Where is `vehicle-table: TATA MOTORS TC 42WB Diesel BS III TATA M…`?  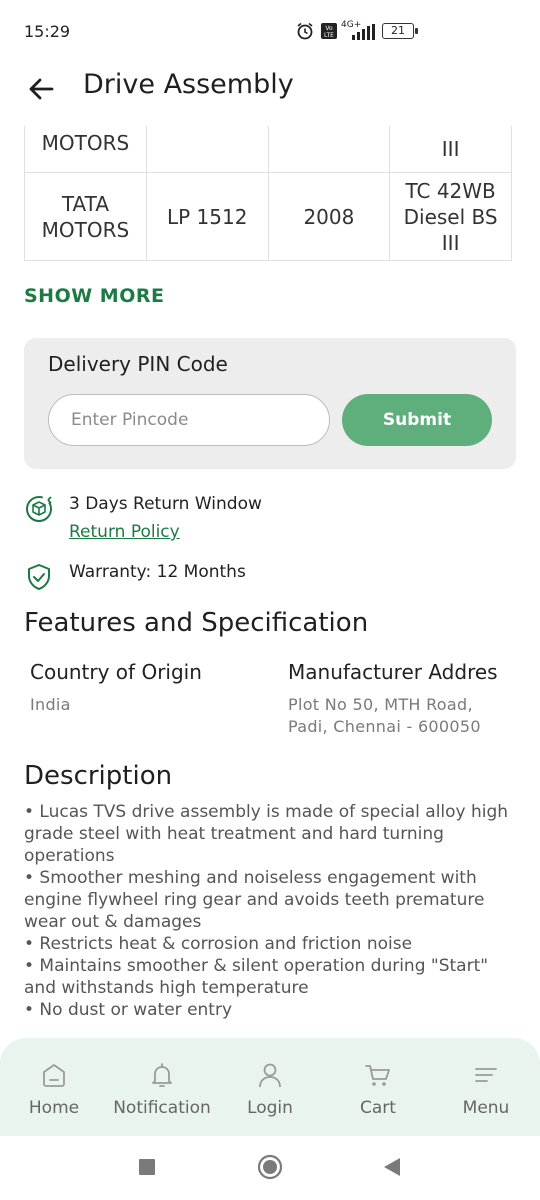
vehicle-table: TATA MOTORS TC 42WB Diesel BS III TATA M… is located at coordinates (268, 193).